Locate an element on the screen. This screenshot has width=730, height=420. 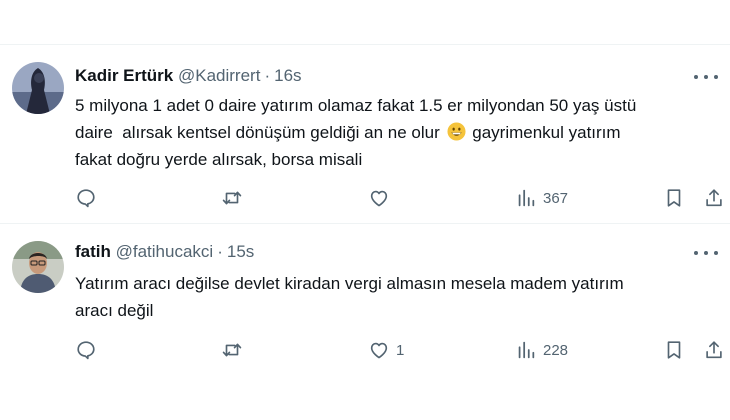
like-count: 1 is located at coordinates (400, 350).